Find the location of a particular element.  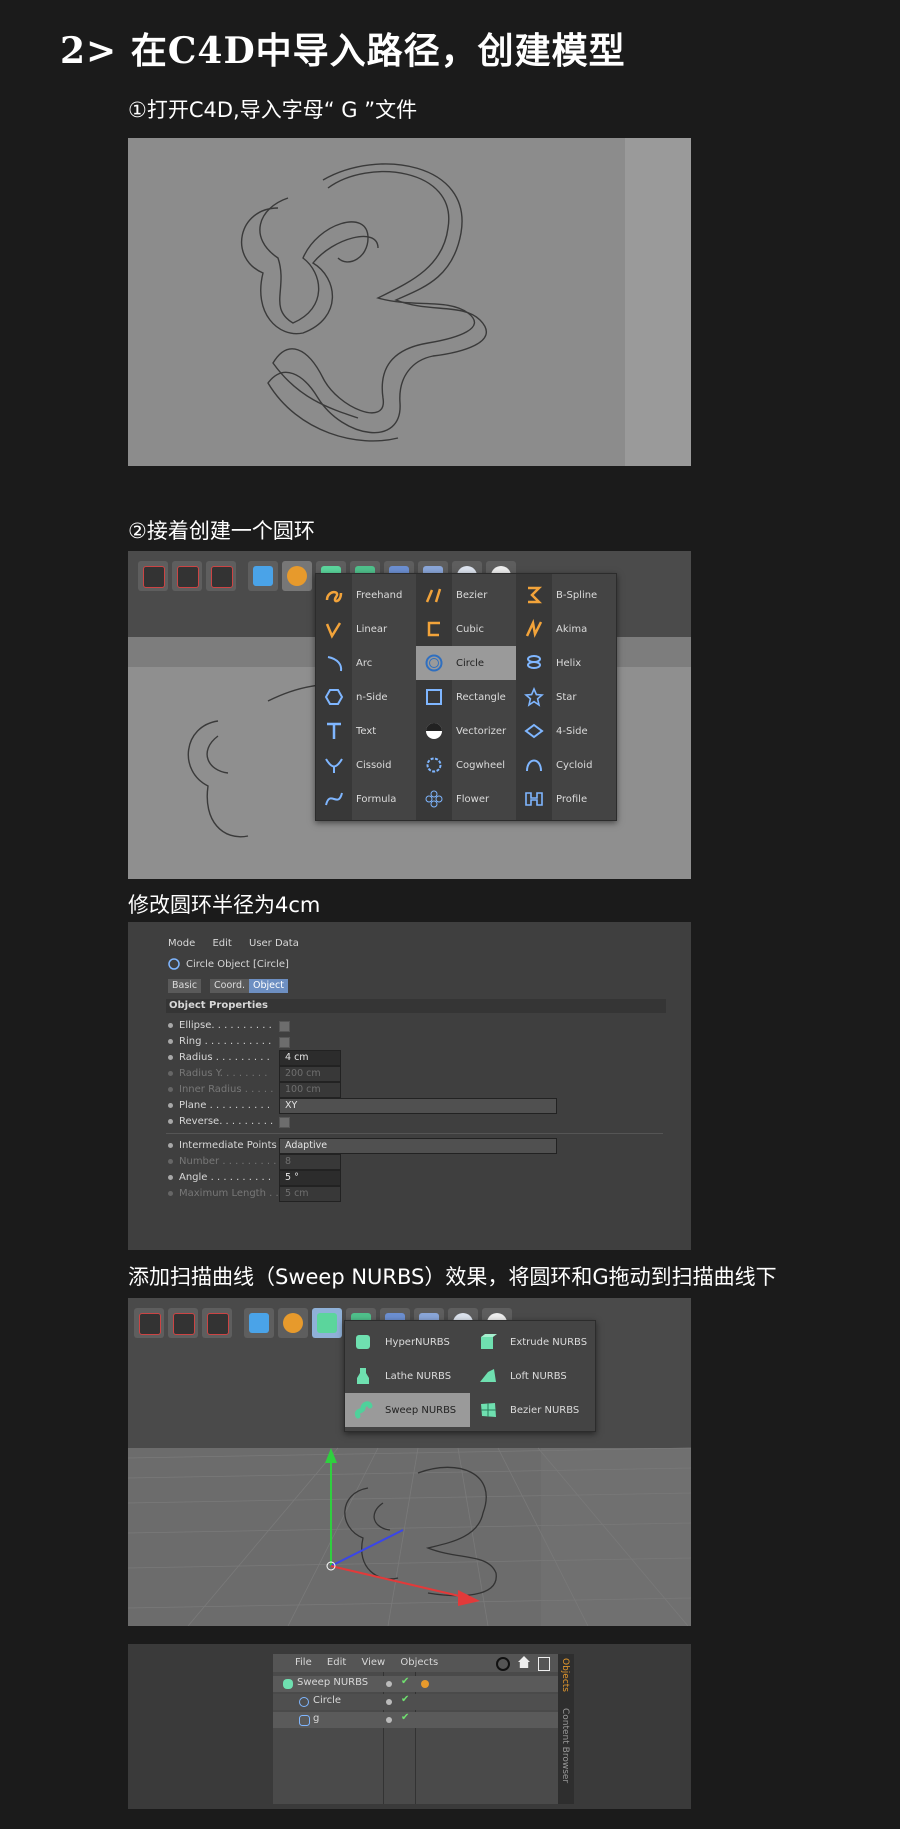

object-row-g: g ✔ is located at coordinates (415, 1720).